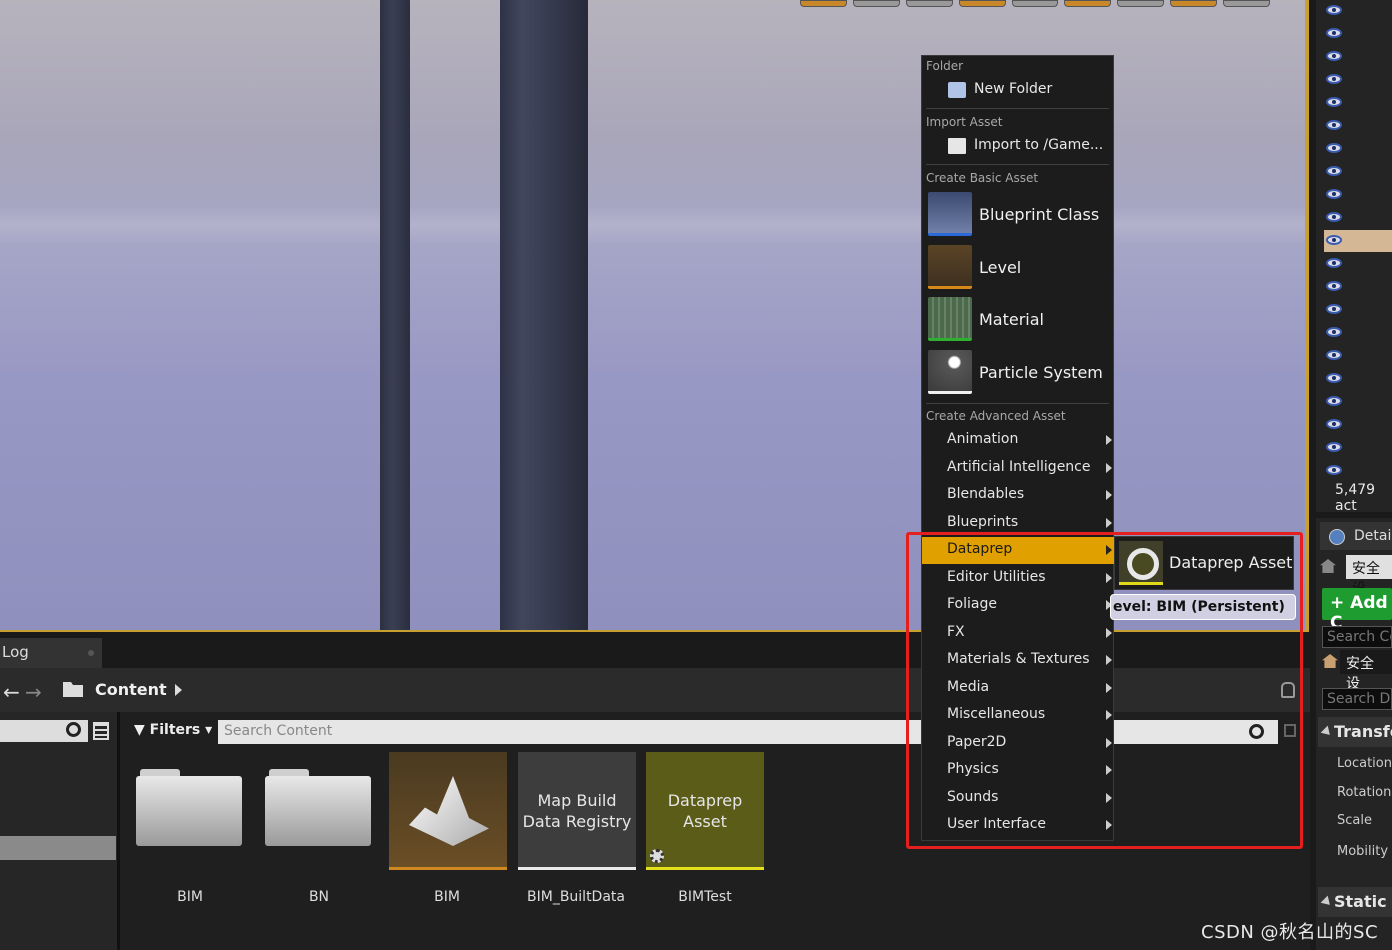 This screenshot has height=950, width=1392. I want to click on asset-map-build-data: Map Build Data Registry, so click(577, 811).